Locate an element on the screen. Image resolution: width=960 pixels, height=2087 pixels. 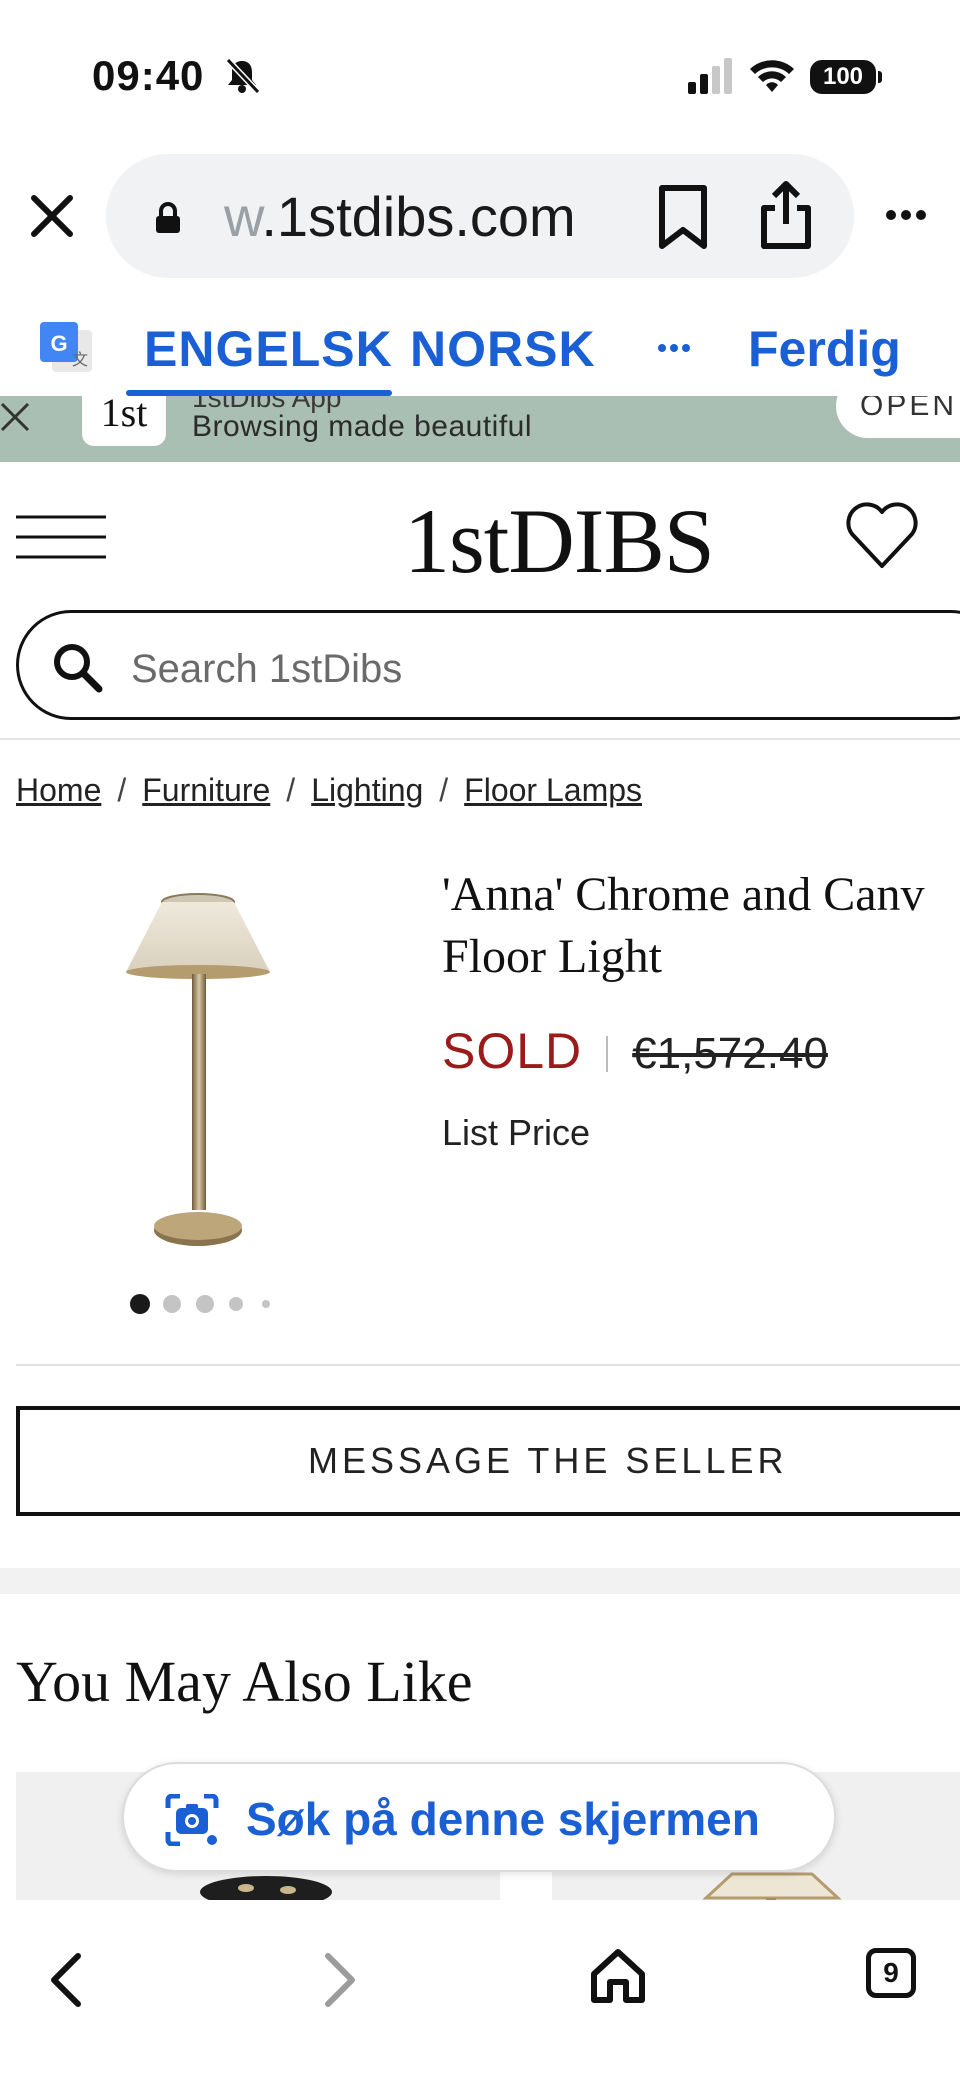
site-header: 1stDIBS is located at coordinates (480, 537).